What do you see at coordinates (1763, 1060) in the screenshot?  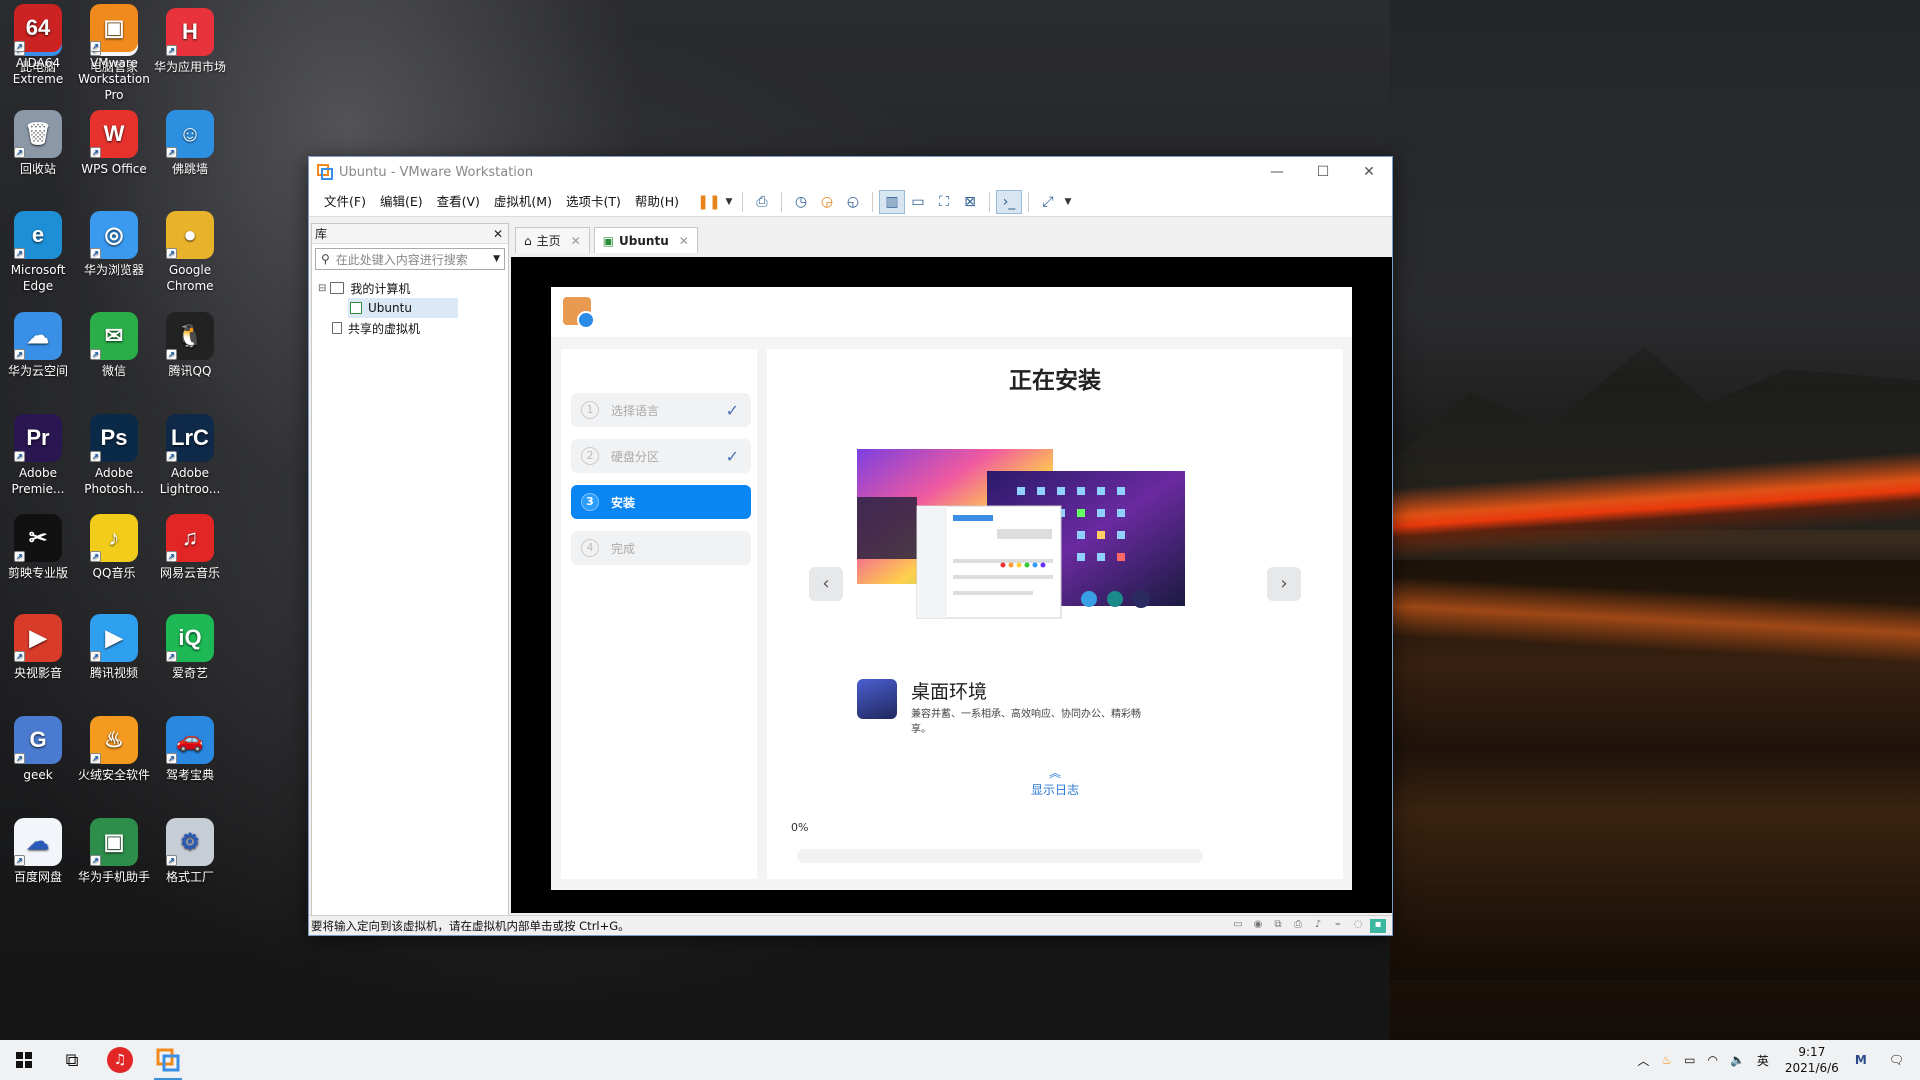 I see `input-method-indicator: 英` at bounding box center [1763, 1060].